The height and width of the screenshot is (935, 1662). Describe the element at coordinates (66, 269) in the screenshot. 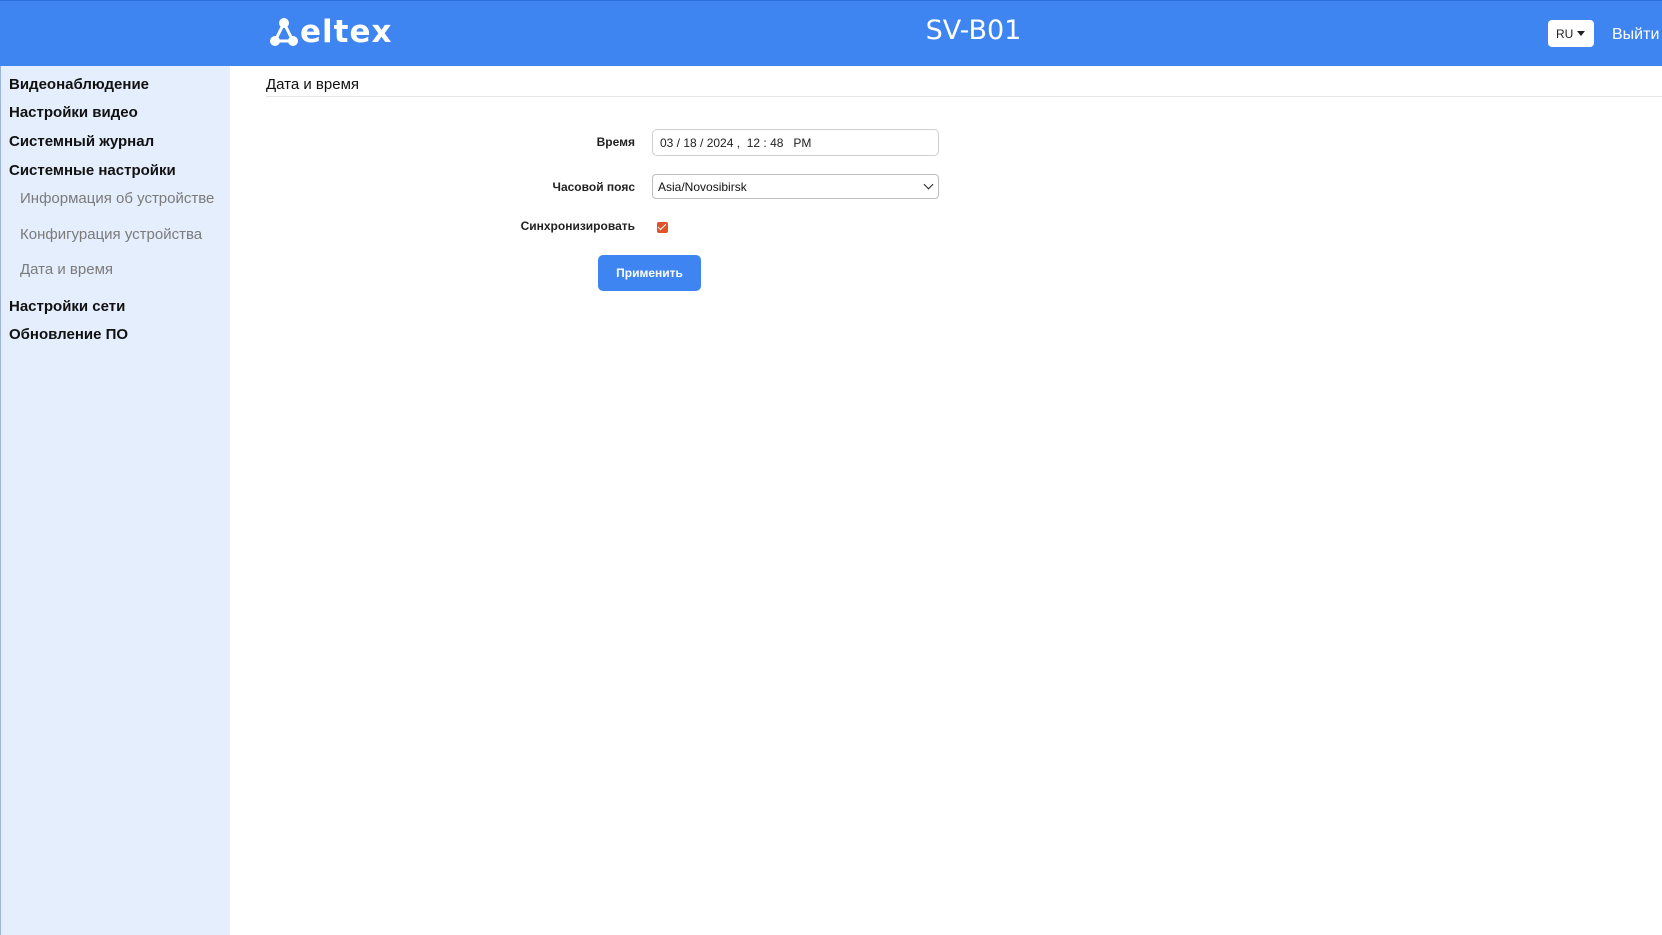

I see `sidebar-subitem-date-time: Дата и время` at that location.